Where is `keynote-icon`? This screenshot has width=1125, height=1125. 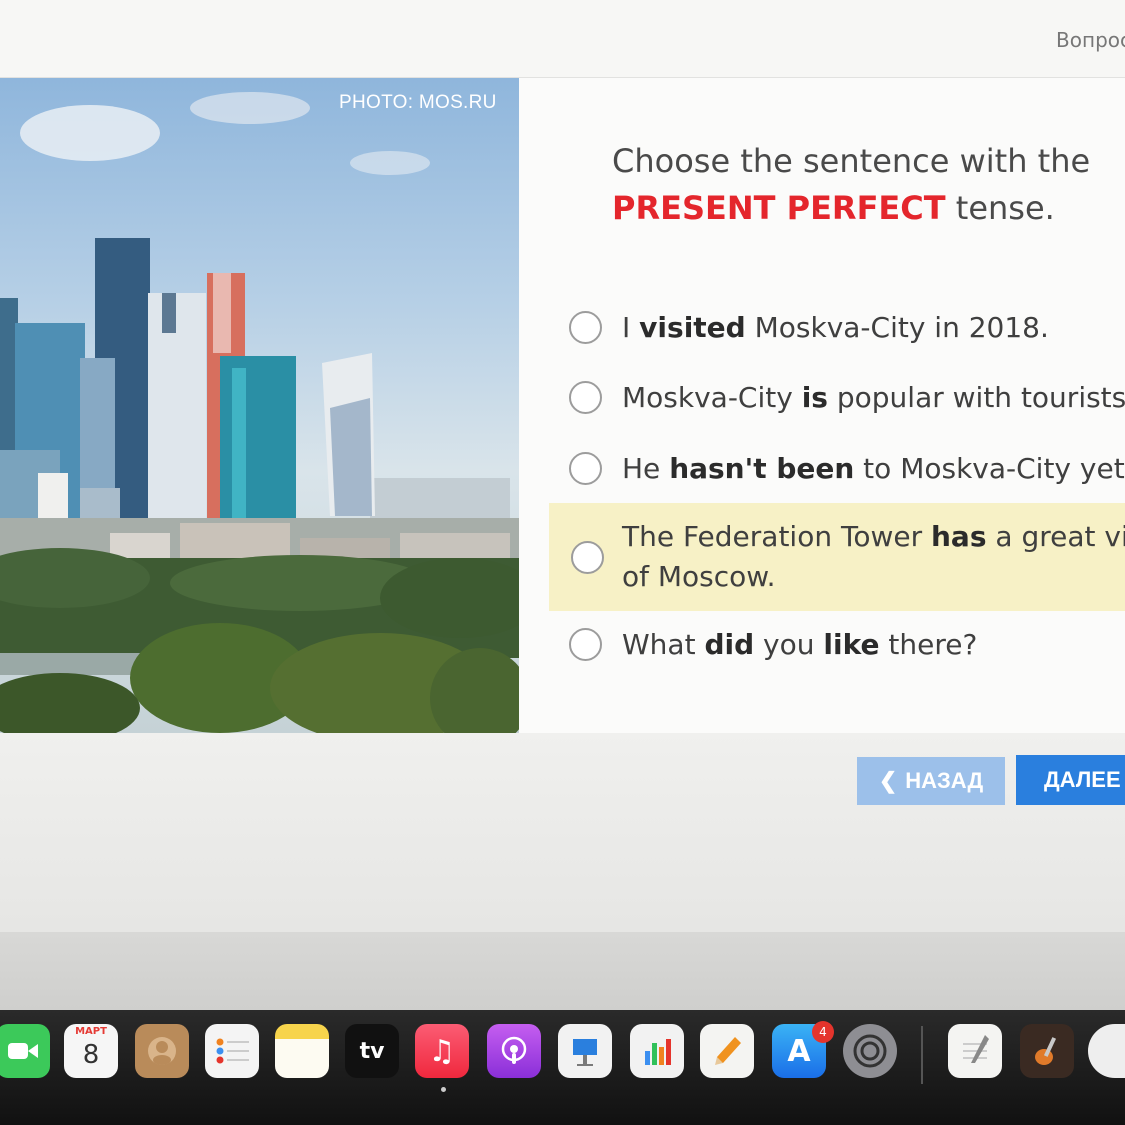 keynote-icon is located at coordinates (585, 1051).